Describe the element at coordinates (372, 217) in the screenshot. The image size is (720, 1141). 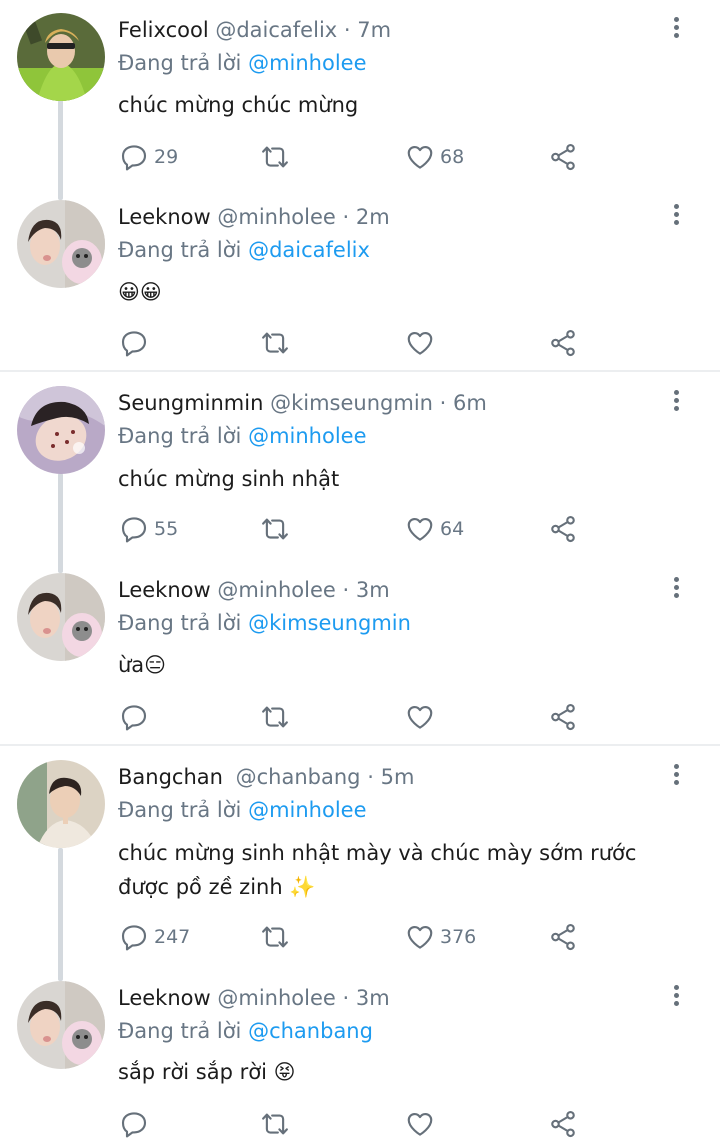
I see `tweet-time: 2m` at that location.